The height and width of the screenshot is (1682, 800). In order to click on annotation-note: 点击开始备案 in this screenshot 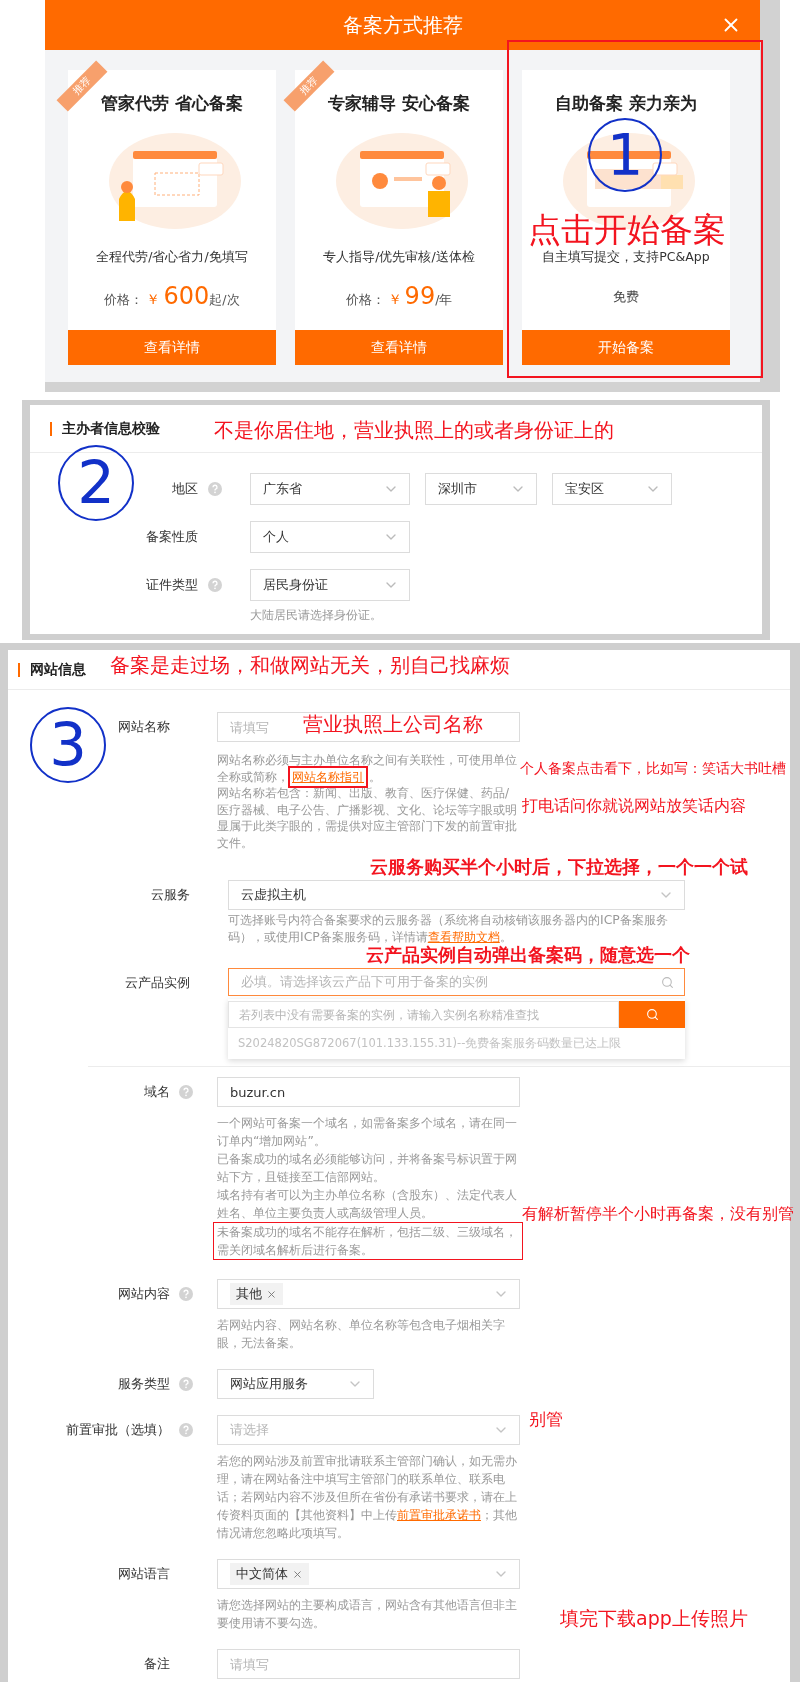, I will do `click(627, 230)`.